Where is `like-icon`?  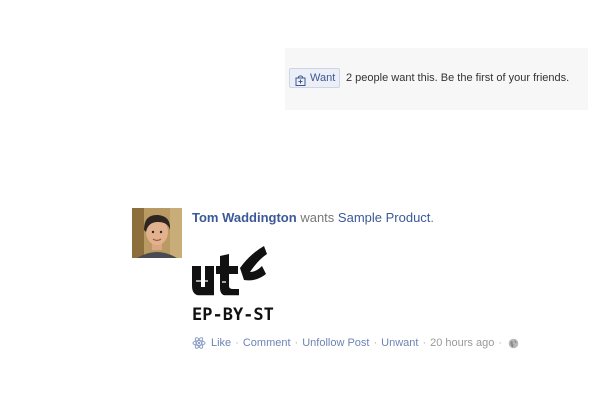 like-icon is located at coordinates (199, 343).